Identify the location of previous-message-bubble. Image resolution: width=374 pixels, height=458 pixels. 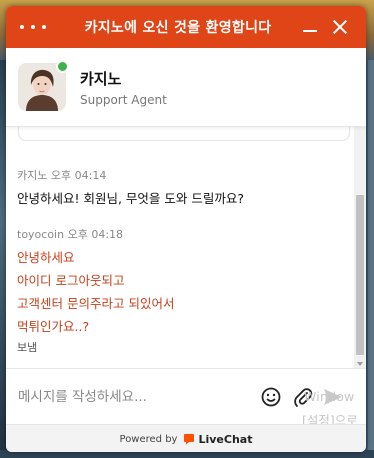
(184, 134).